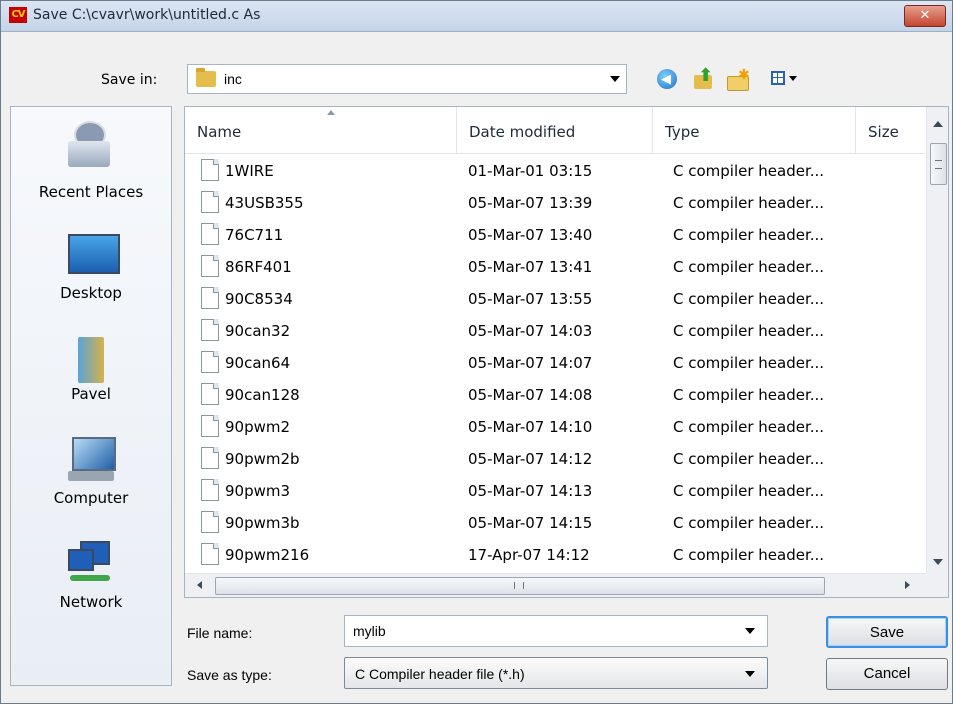 This screenshot has height=704, width=953. What do you see at coordinates (233, 79) in the screenshot?
I see `save-in-value: inc` at bounding box center [233, 79].